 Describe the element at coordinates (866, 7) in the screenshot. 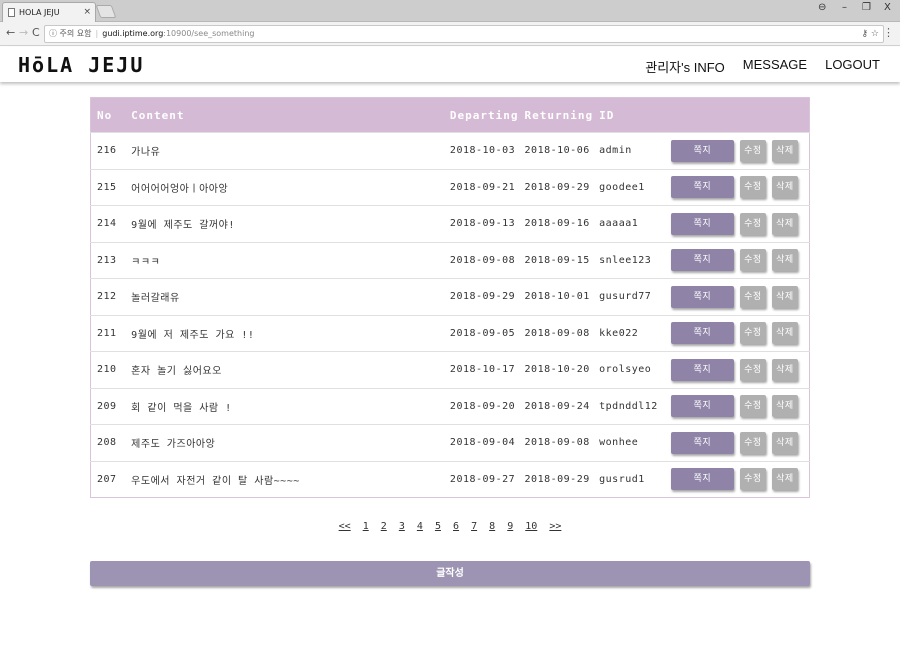

I see `maximize-button: ❐` at that location.